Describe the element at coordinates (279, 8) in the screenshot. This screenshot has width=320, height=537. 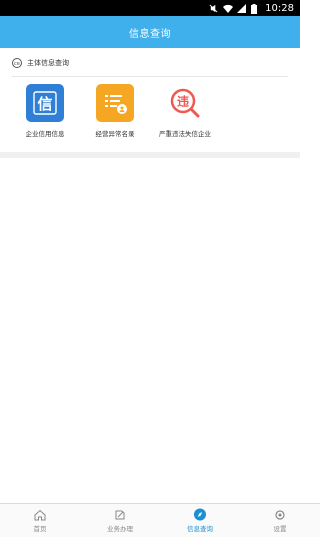
I see `status-time: 10:28` at that location.